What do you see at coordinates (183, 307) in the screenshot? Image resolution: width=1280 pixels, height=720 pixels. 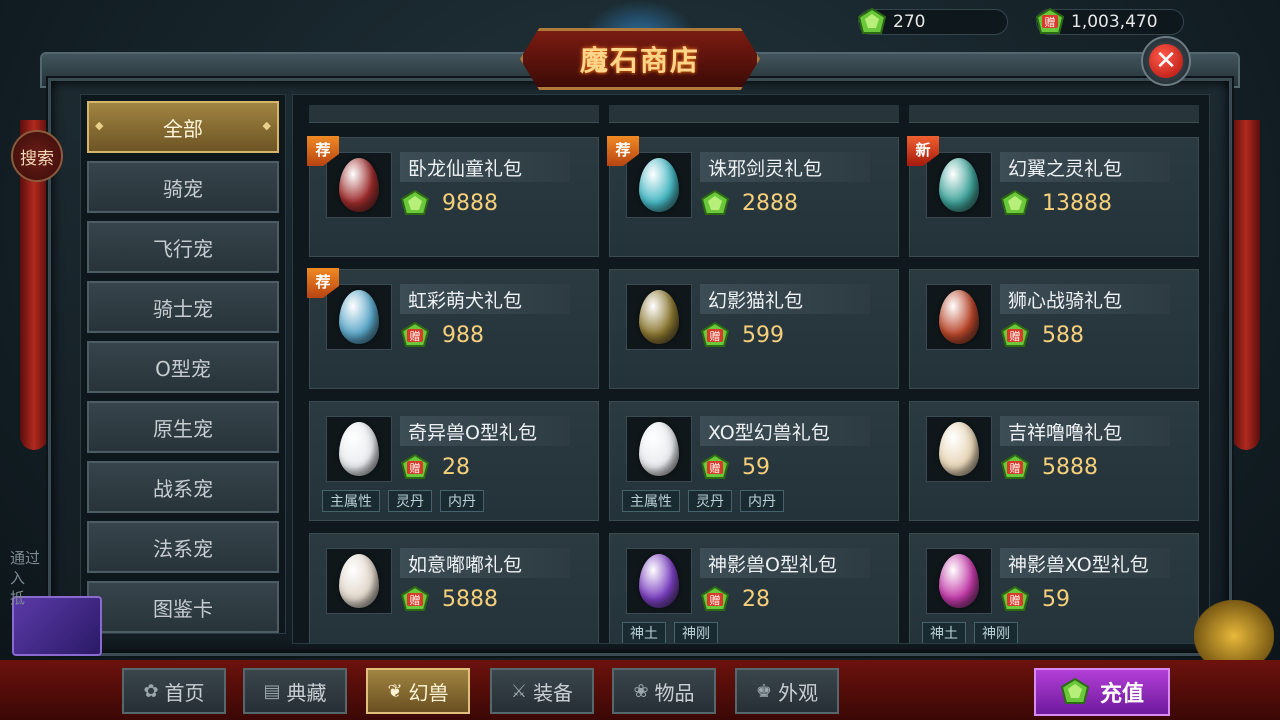 I see `sidebar-item: 骑士宠` at bounding box center [183, 307].